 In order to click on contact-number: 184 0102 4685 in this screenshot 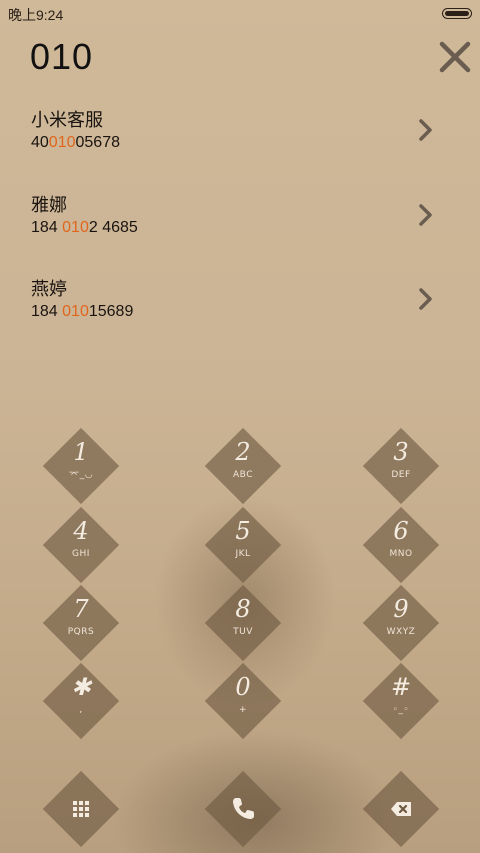, I will do `click(84, 227)`.